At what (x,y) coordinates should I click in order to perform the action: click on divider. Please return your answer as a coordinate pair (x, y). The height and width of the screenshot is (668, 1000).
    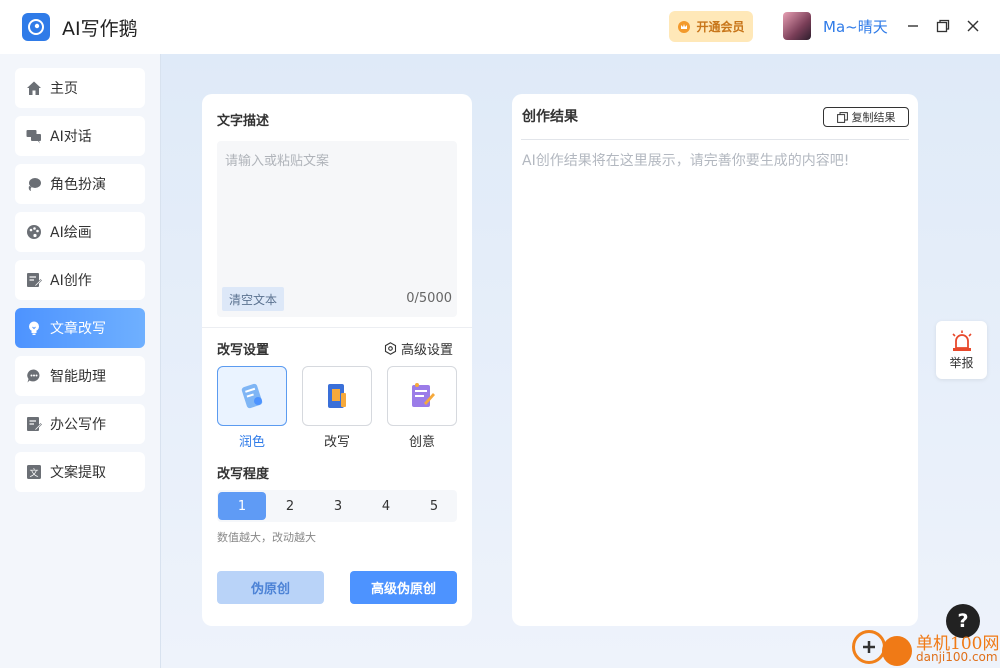
    Looking at the image, I should click on (337, 327).